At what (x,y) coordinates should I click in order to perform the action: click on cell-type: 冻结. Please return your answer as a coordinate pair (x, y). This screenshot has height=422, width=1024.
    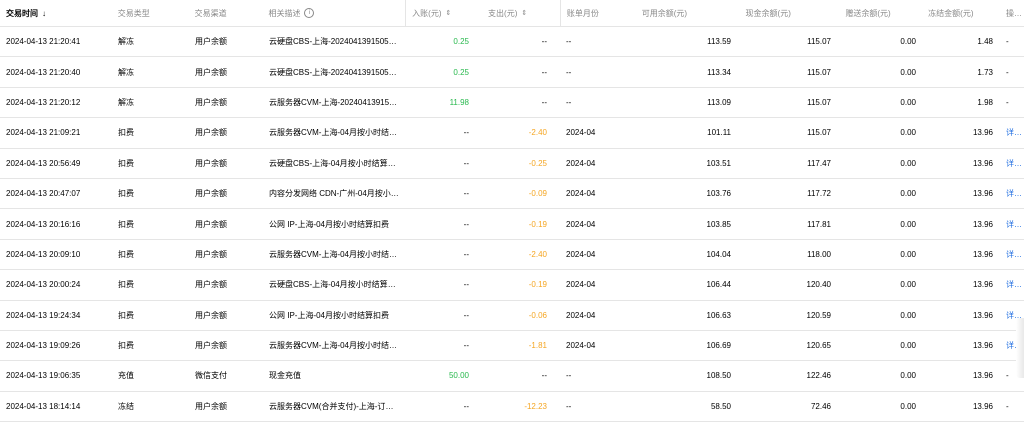
    Looking at the image, I should click on (126, 406).